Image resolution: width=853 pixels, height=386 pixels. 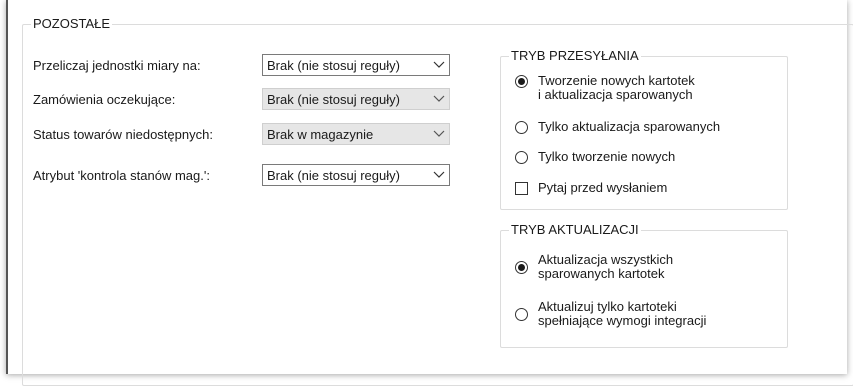 I want to click on option-label: Aktualizacja wszystkich, so click(x=606, y=259).